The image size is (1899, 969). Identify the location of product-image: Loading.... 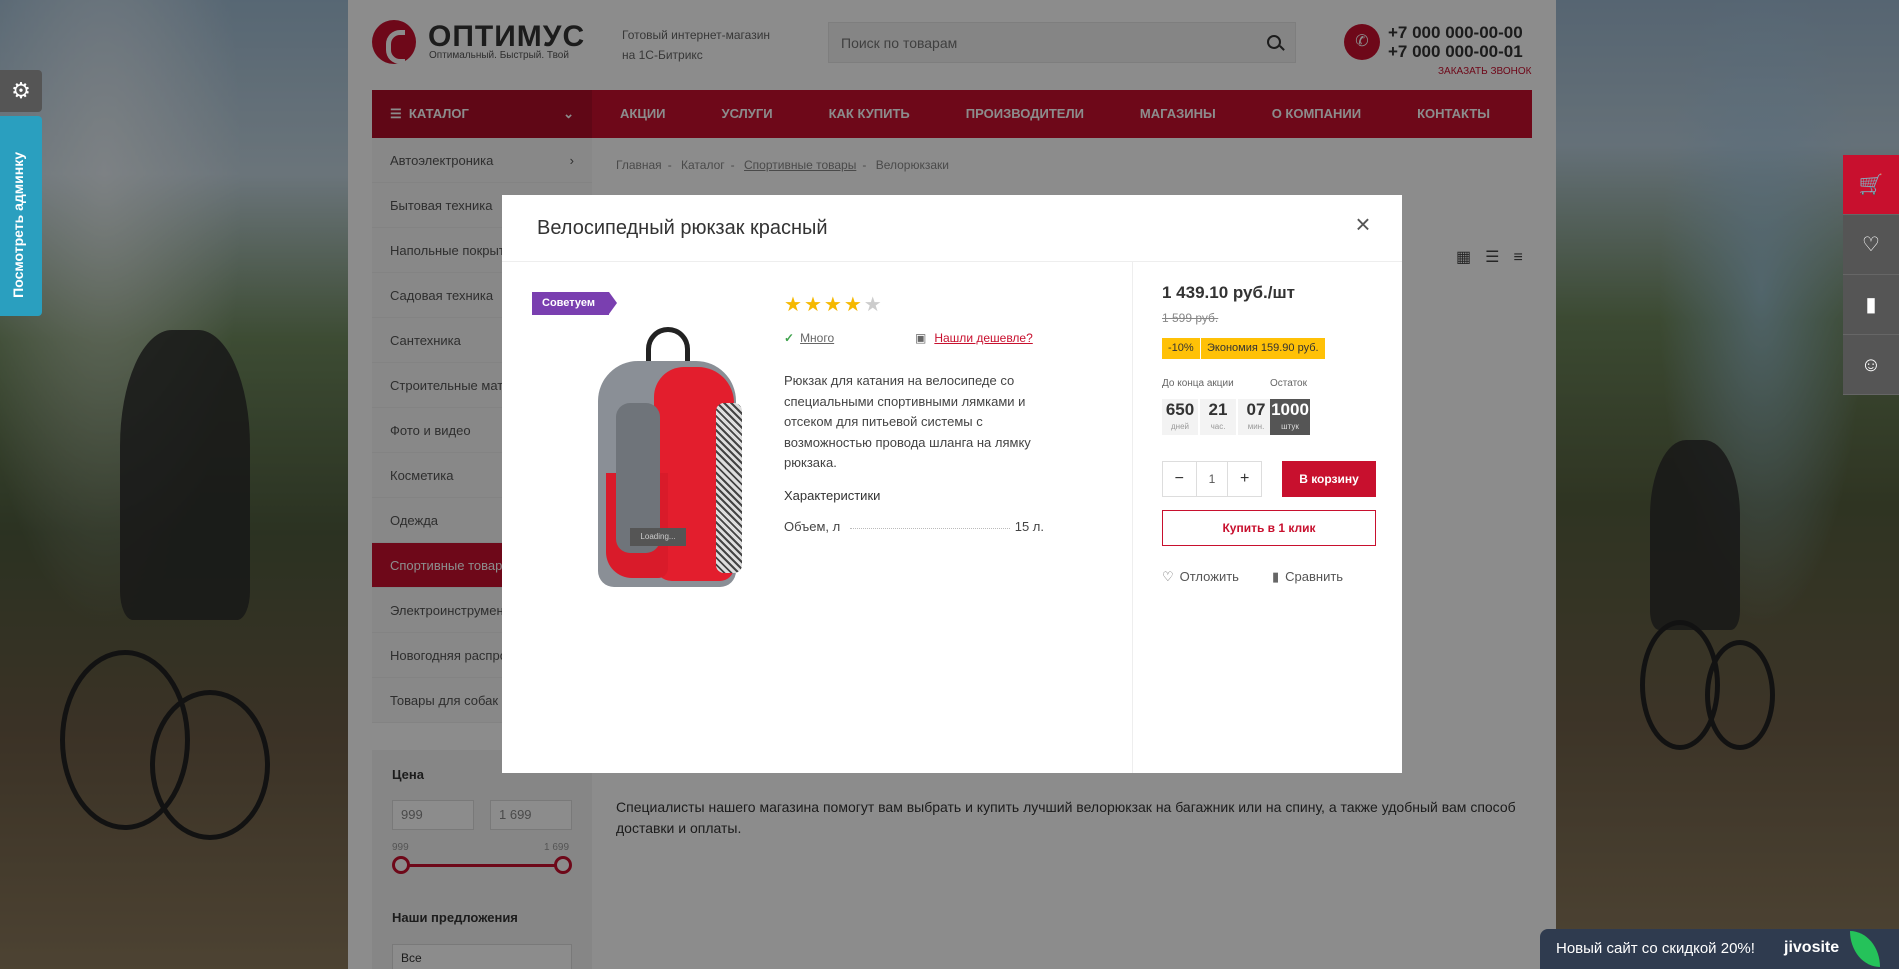
(666, 458).